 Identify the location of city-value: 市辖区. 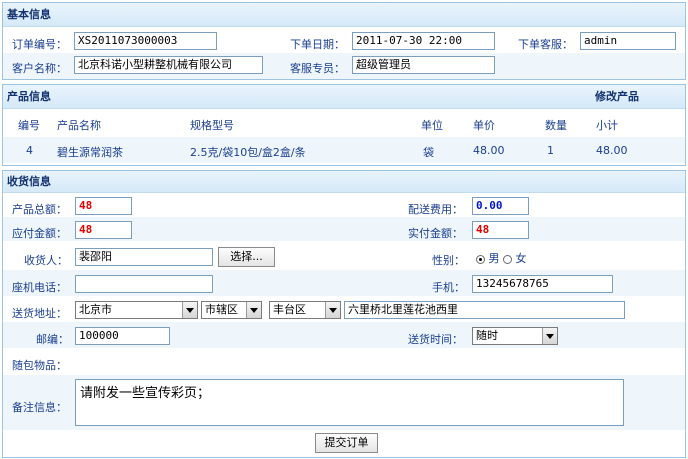
(221, 309).